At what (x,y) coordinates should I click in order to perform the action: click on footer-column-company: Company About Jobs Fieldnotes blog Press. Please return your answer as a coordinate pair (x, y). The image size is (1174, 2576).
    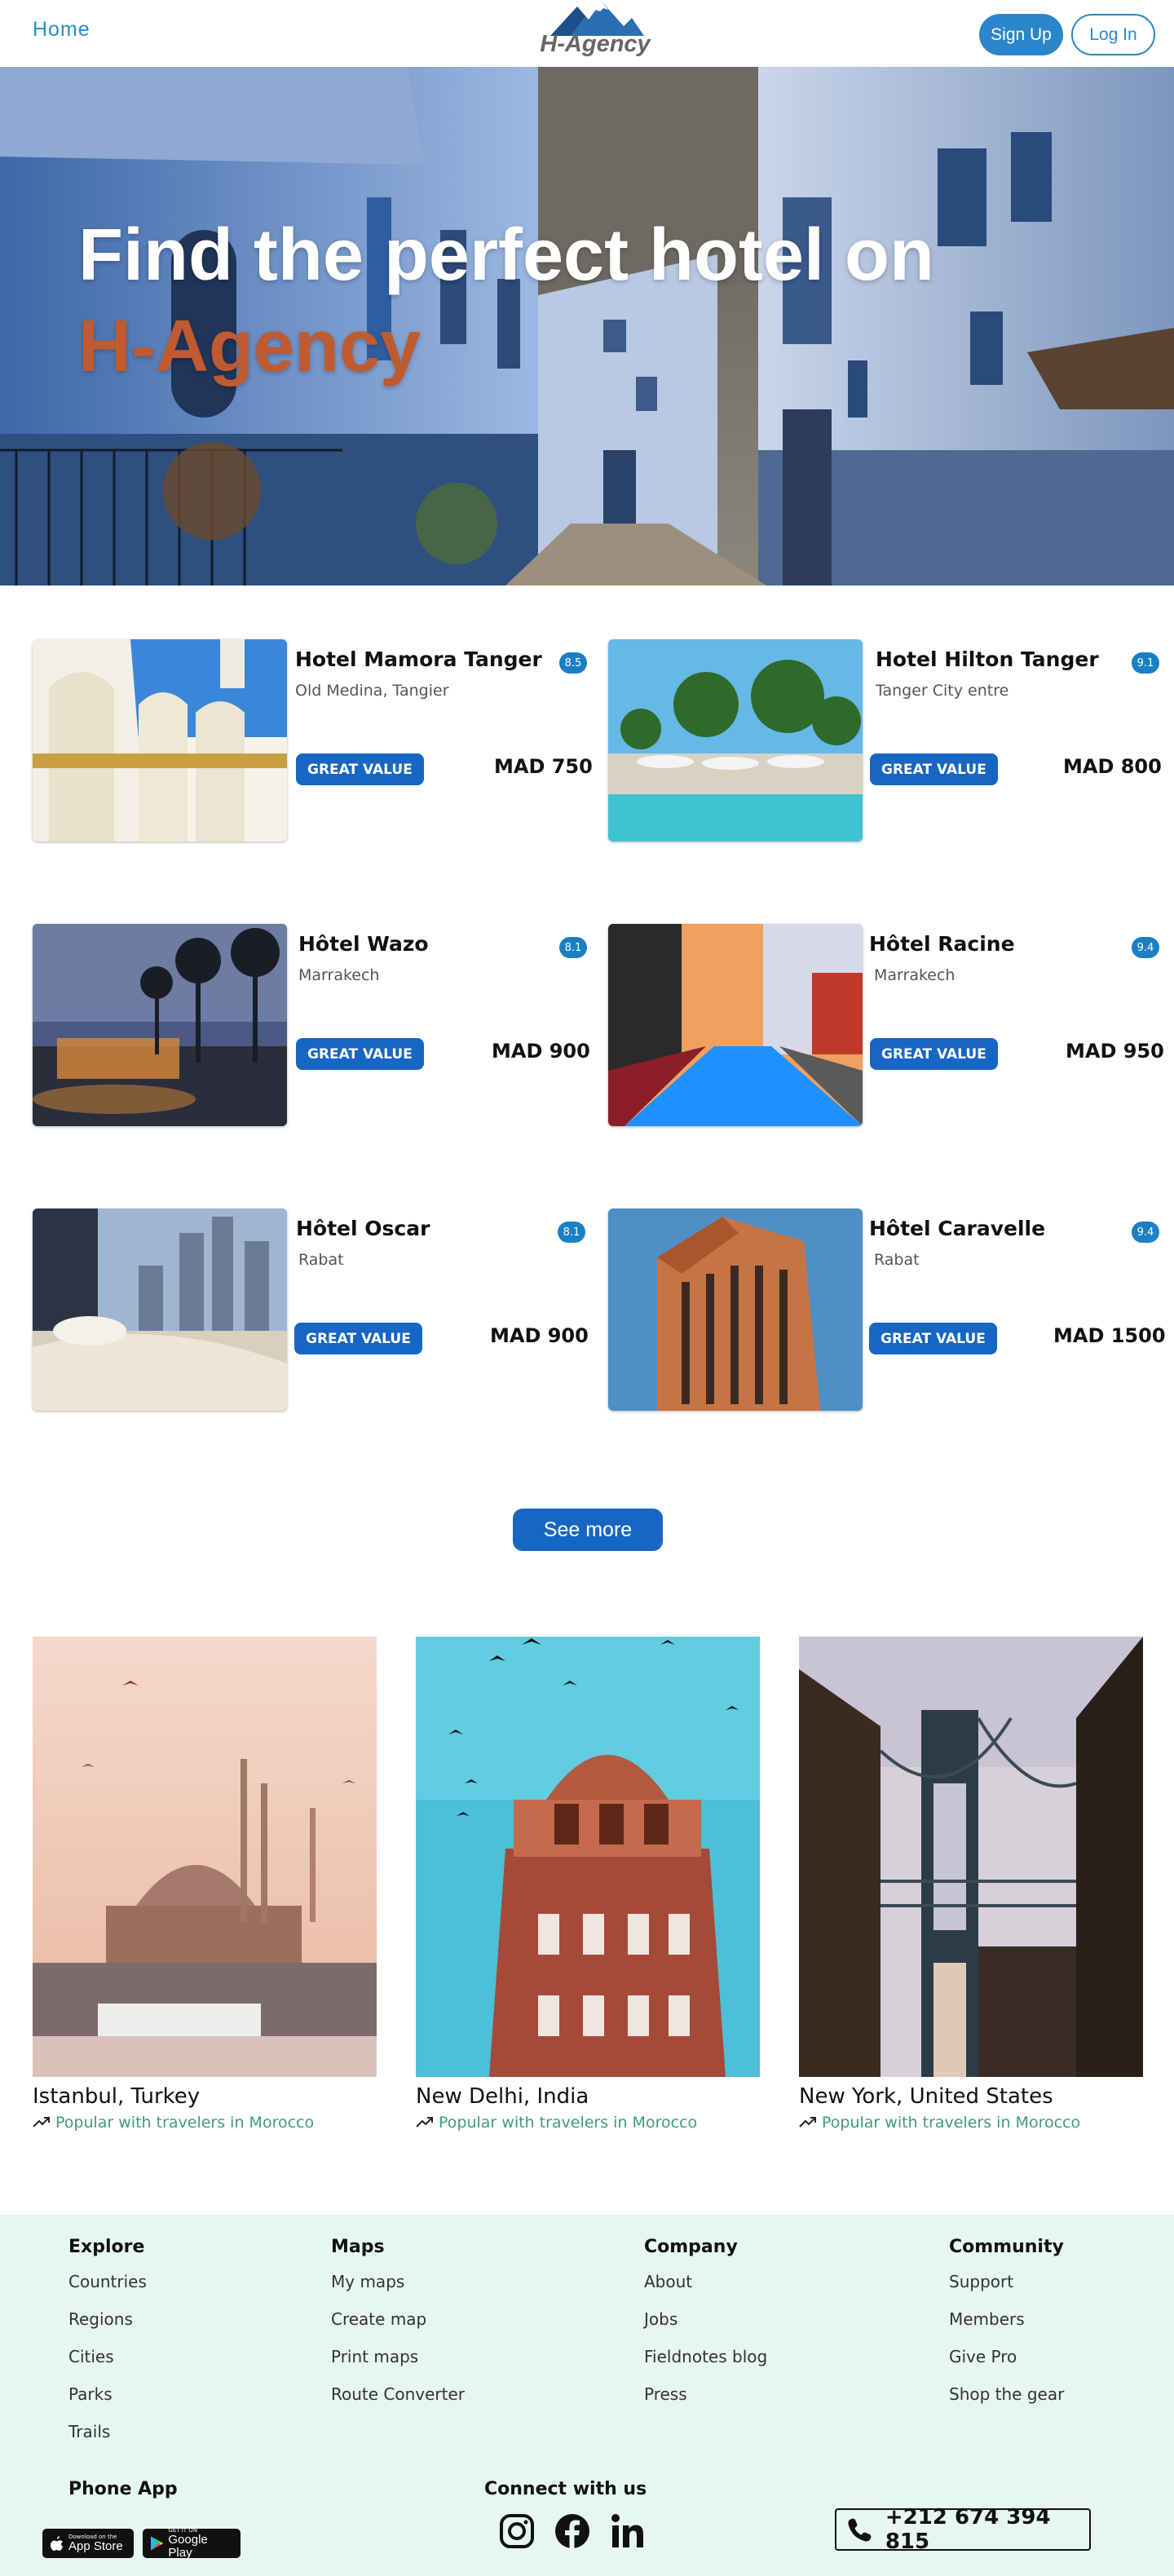
    Looking at the image, I should click on (705, 2329).